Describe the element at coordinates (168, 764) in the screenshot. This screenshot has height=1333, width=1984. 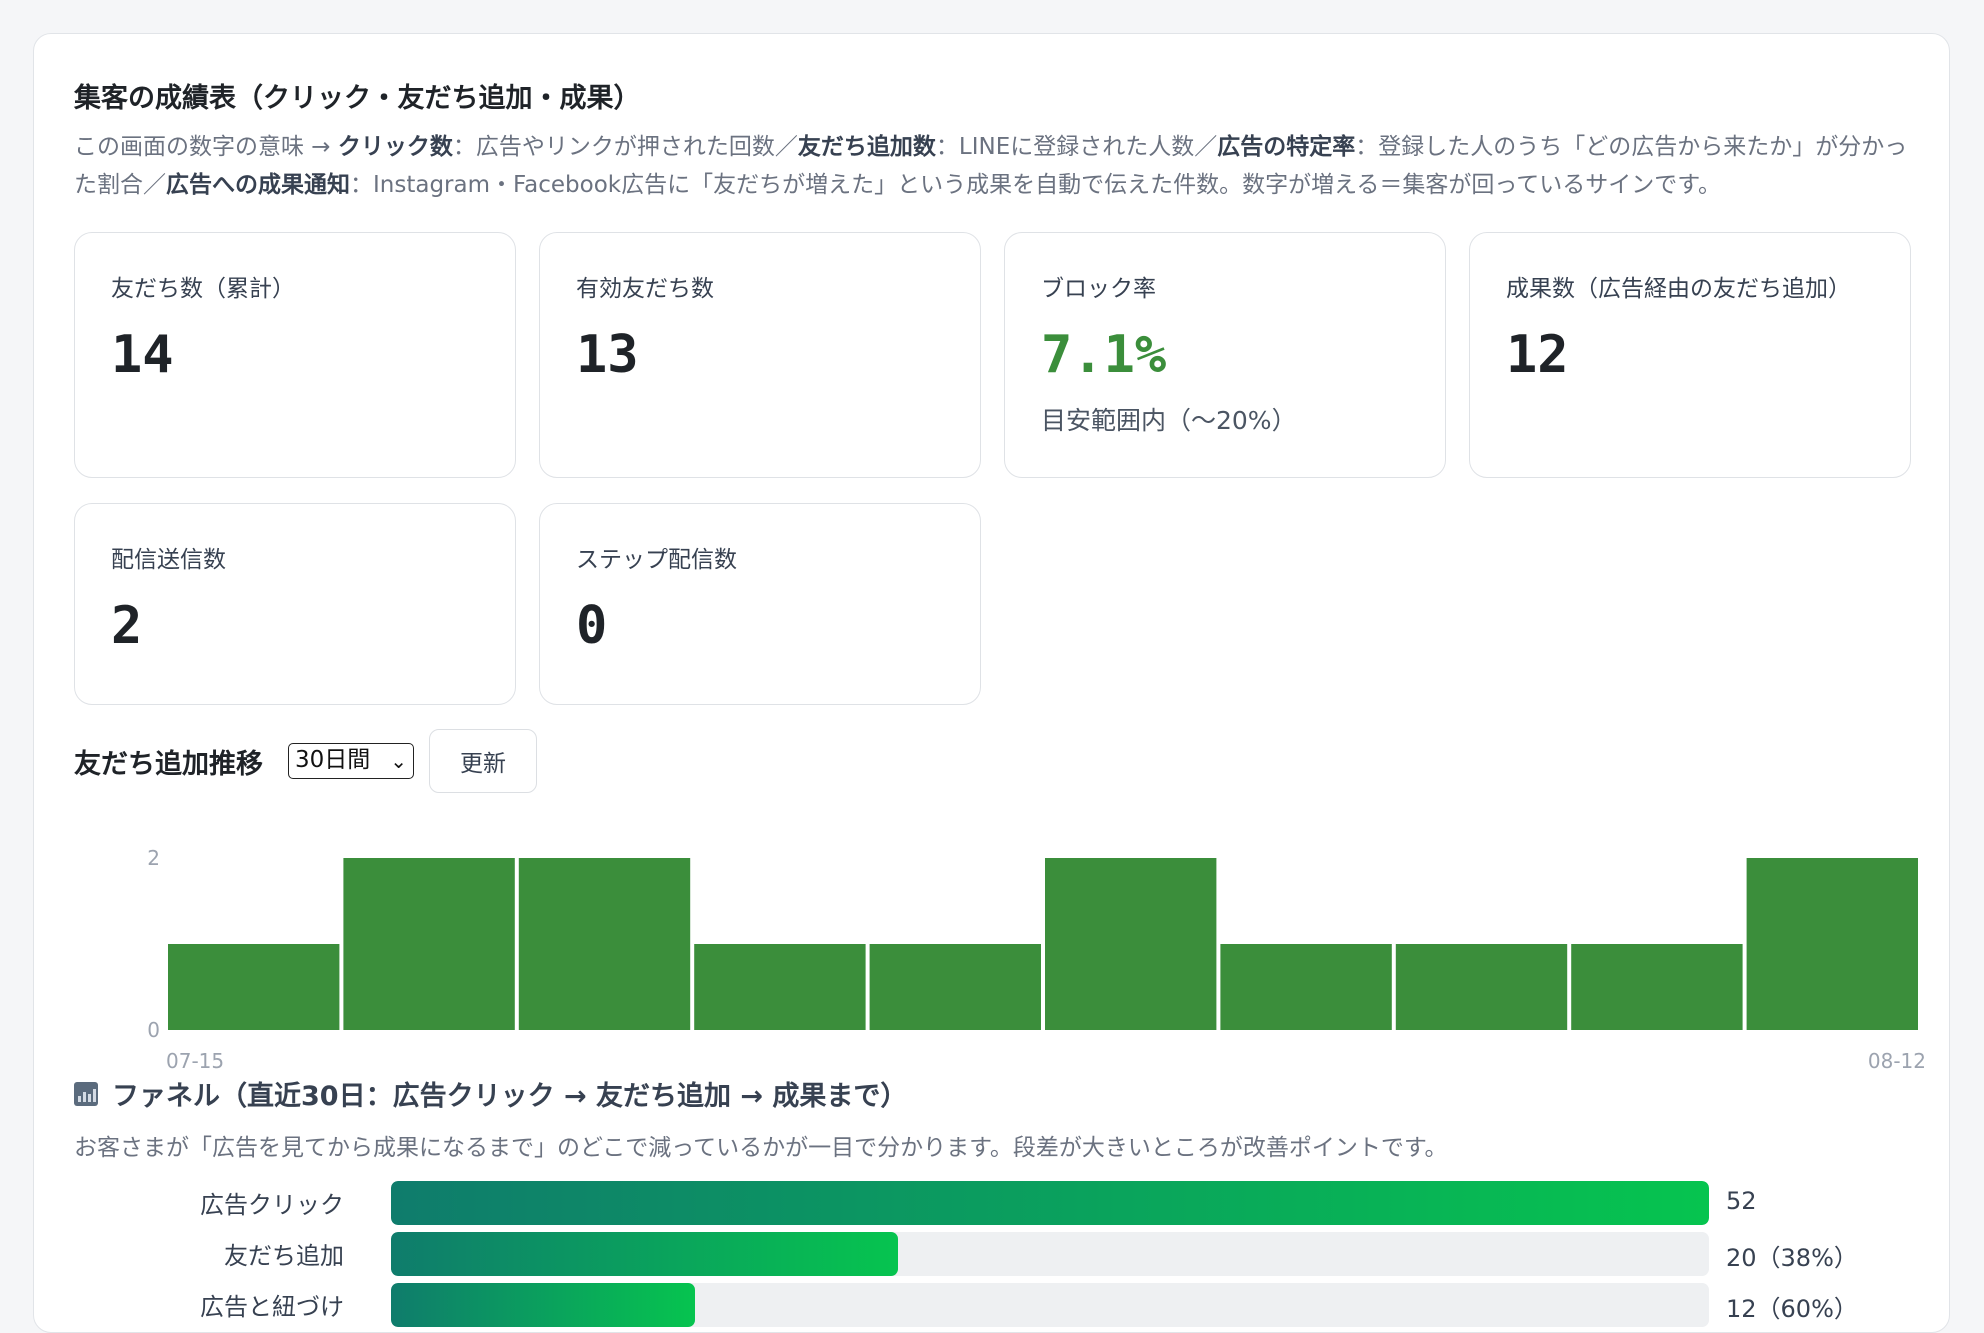
I see `trend-title: 友だち追加推移` at that location.